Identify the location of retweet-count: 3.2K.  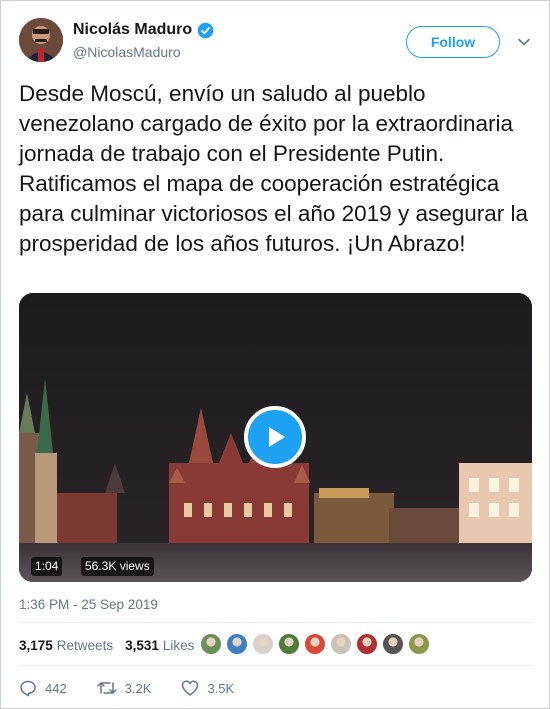
(138, 688).